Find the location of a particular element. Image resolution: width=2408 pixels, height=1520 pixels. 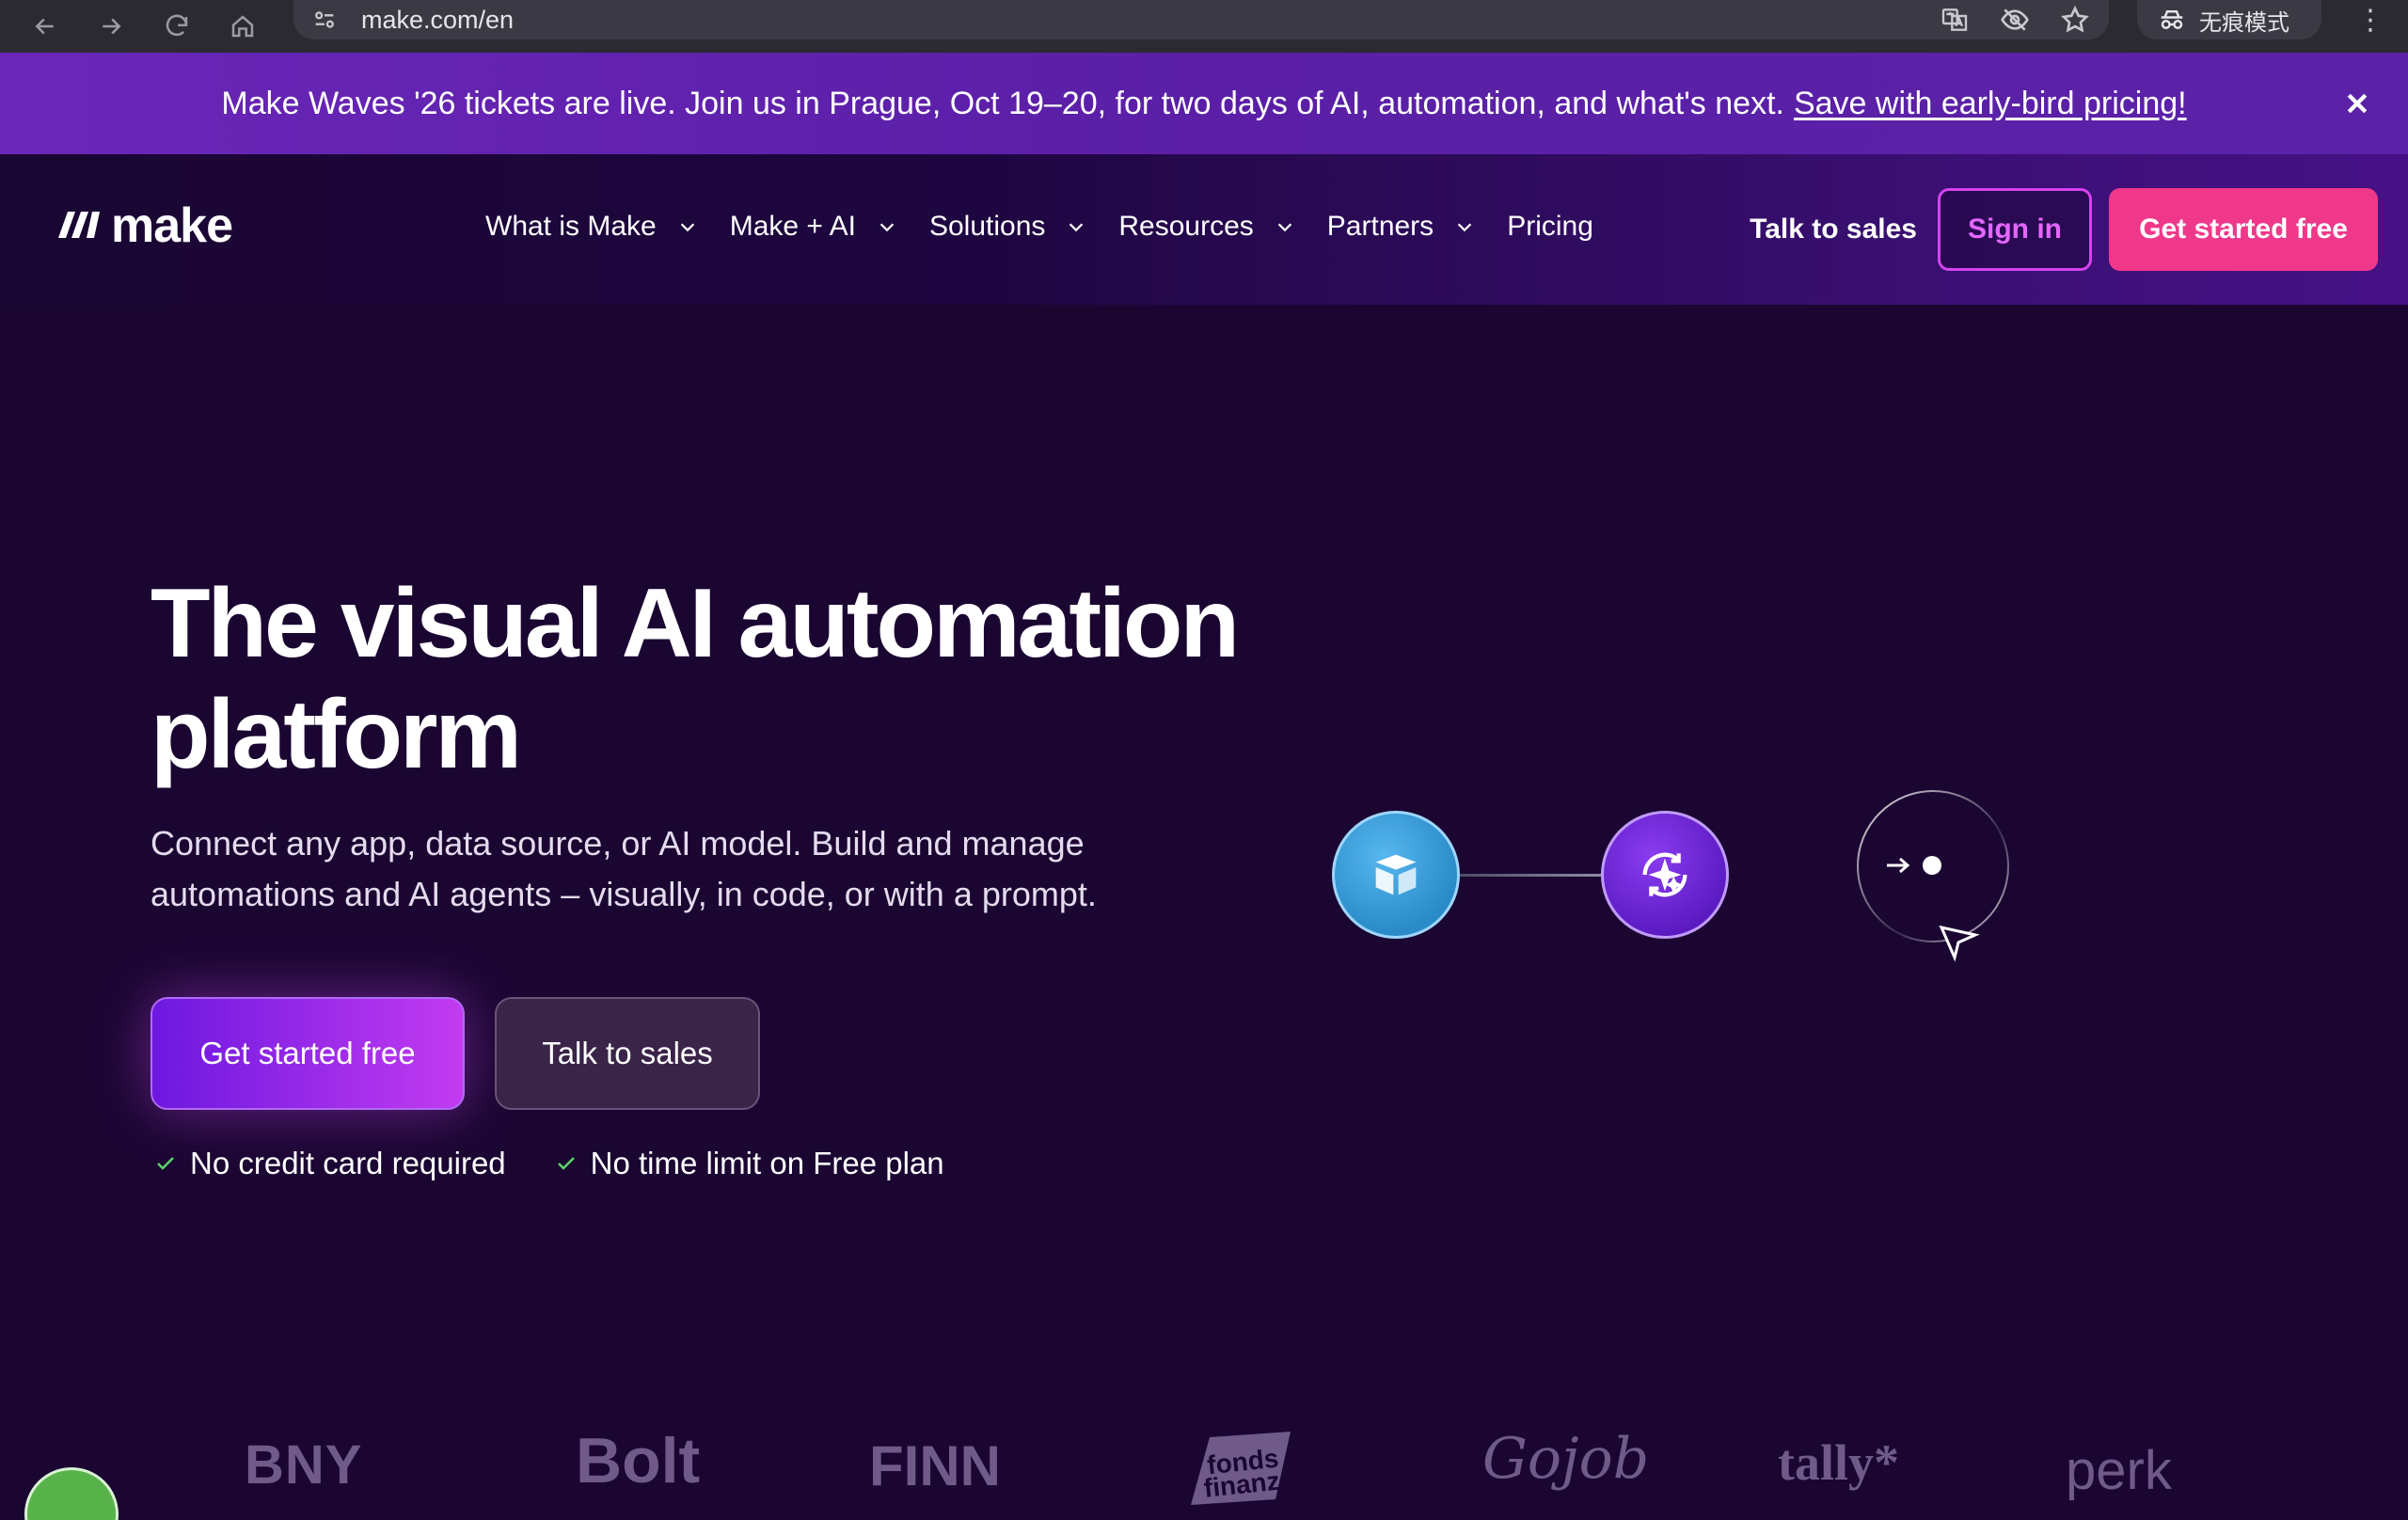

airtable-module is located at coordinates (1396, 875).